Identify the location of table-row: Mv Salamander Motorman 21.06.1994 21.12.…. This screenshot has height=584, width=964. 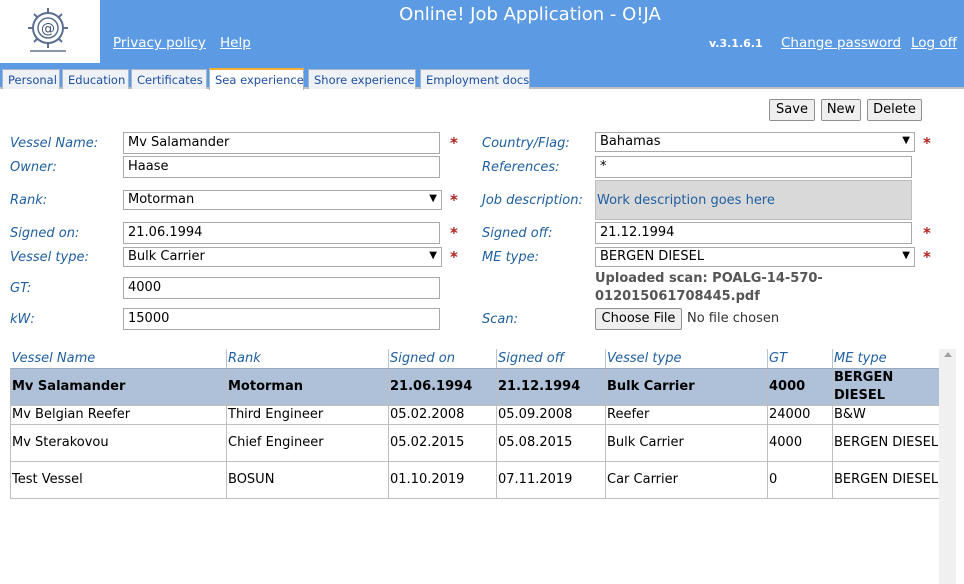
(475, 386).